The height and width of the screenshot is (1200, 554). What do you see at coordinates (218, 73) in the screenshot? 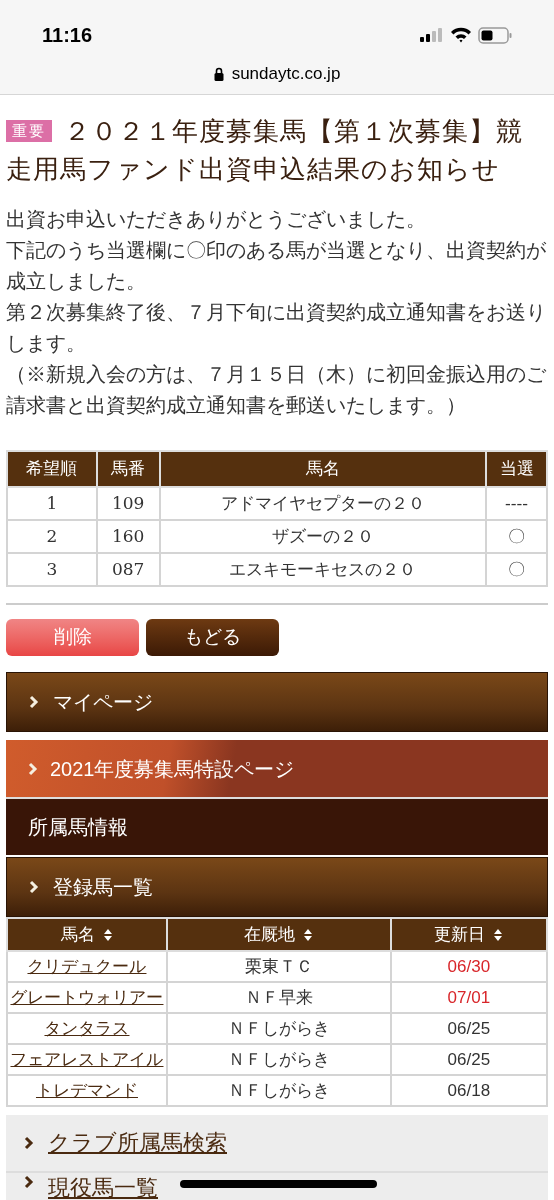
I see `lock-icon` at bounding box center [218, 73].